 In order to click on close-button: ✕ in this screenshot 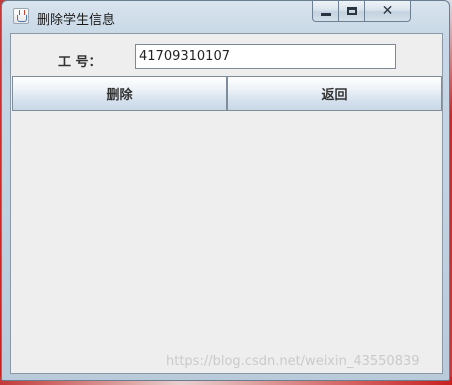, I will do `click(387, 11)`.